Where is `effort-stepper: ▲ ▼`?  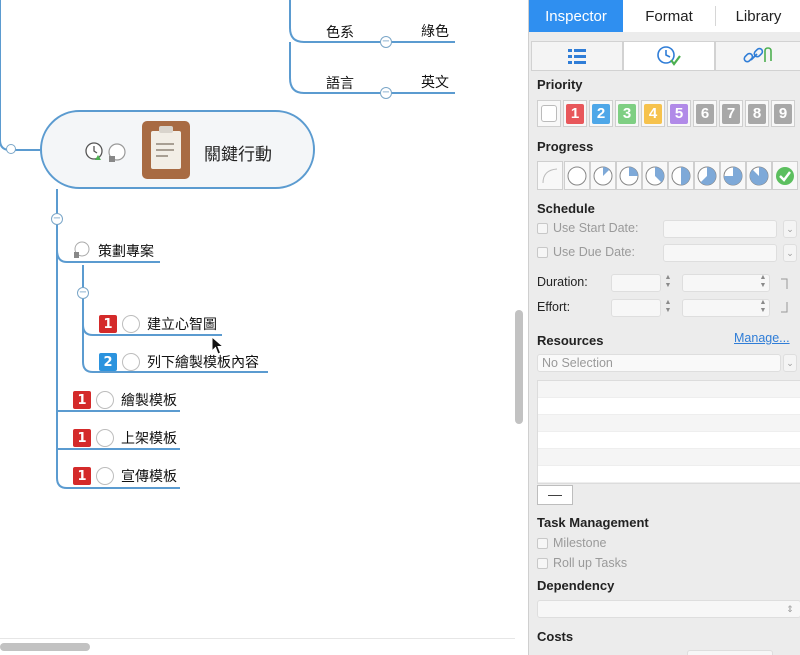
effort-stepper: ▲ ▼ is located at coordinates (668, 308).